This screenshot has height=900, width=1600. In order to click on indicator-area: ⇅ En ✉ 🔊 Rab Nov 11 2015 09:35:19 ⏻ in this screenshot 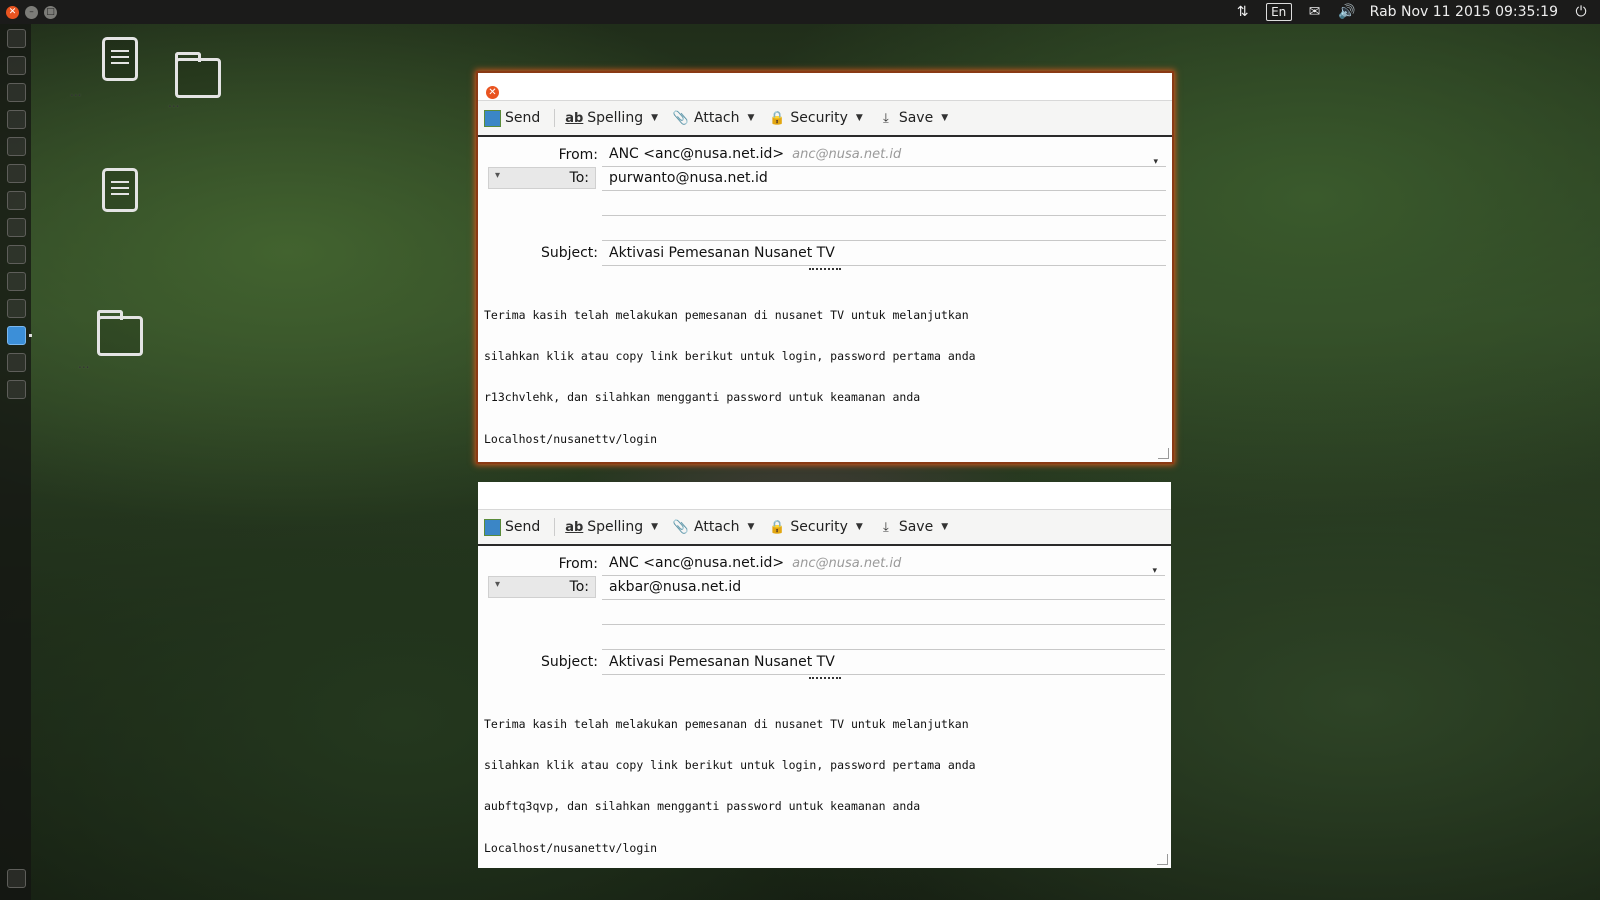, I will do `click(1412, 12)`.